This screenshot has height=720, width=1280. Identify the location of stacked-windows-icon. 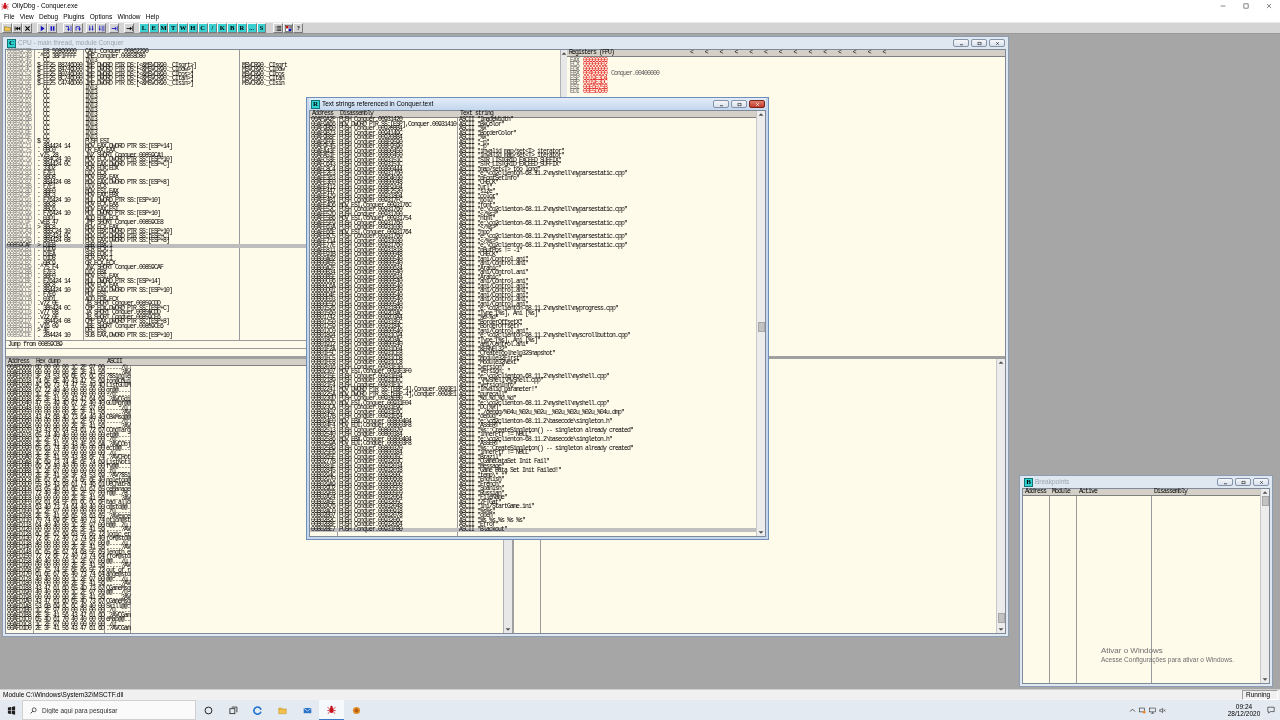
(233, 710).